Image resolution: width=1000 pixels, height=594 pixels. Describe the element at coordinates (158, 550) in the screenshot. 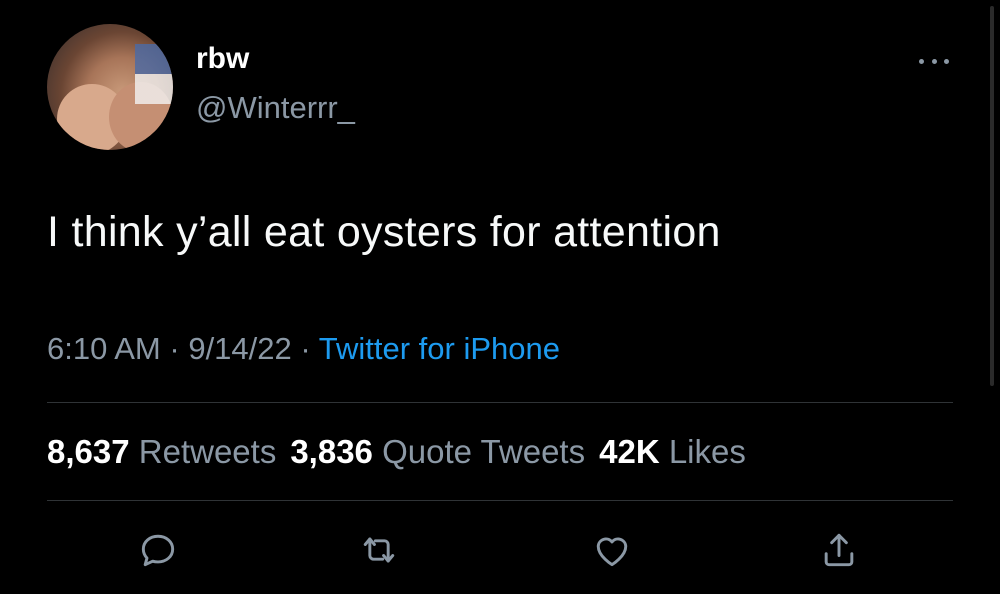

I see `reply-icon` at that location.